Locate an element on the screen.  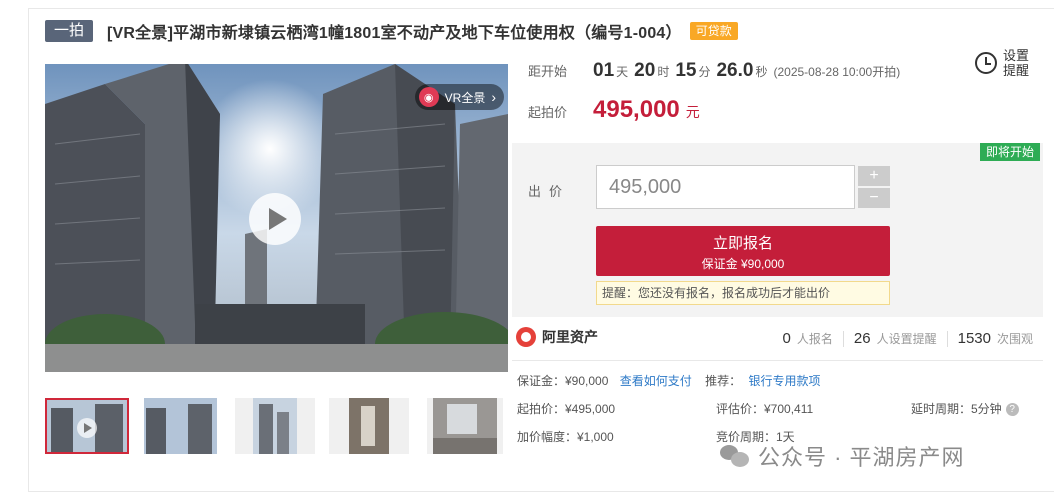
reminder-count-label: 人设置提醒 is located at coordinates (906, 339).